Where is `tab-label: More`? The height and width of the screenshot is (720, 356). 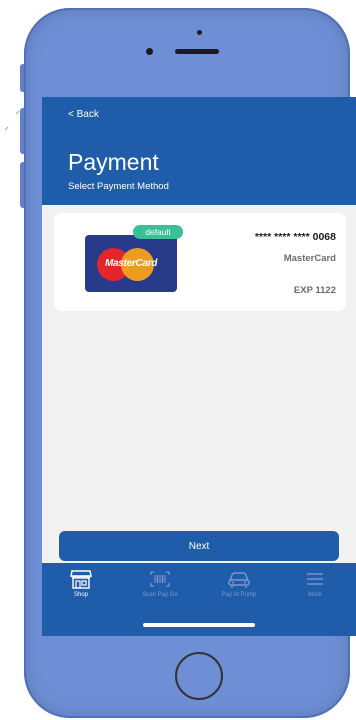
tab-label: More is located at coordinates (315, 595).